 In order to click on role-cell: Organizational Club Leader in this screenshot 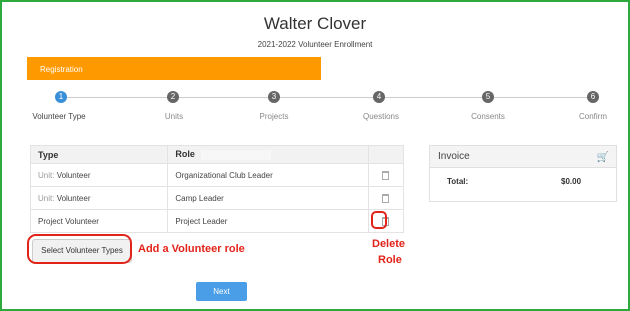, I will do `click(268, 175)`.